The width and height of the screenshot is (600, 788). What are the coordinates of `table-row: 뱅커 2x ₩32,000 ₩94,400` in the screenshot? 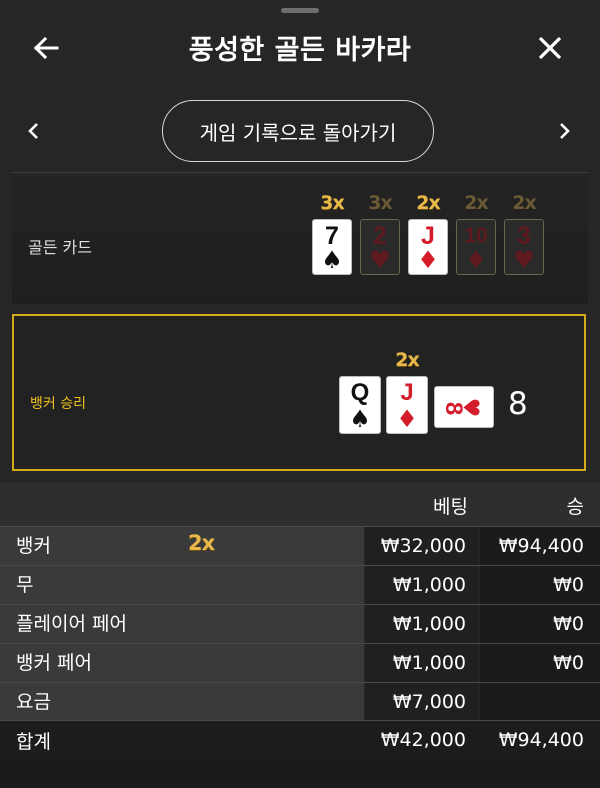 It's located at (300, 545).